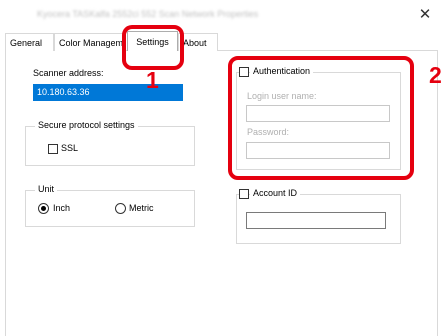 The image size is (444, 336). Describe the element at coordinates (43, 208) in the screenshot. I see `inch-radio` at that location.